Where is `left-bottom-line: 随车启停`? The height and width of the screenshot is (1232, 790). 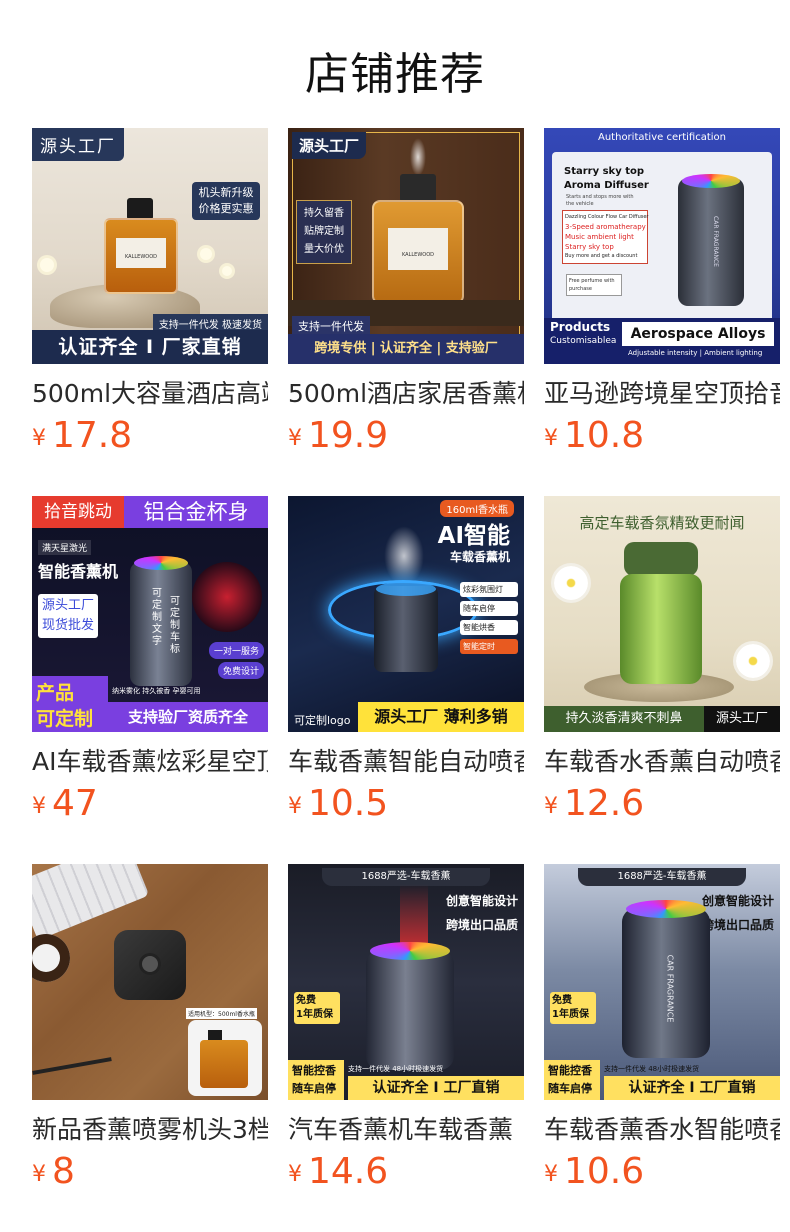 left-bottom-line: 随车启停 is located at coordinates (570, 1088).